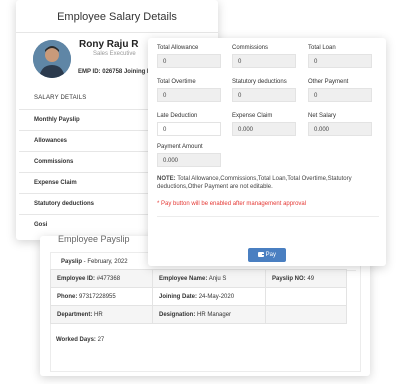 The width and height of the screenshot is (400, 384). What do you see at coordinates (112, 72) in the screenshot?
I see `emp-id-value: 026758` at bounding box center [112, 72].